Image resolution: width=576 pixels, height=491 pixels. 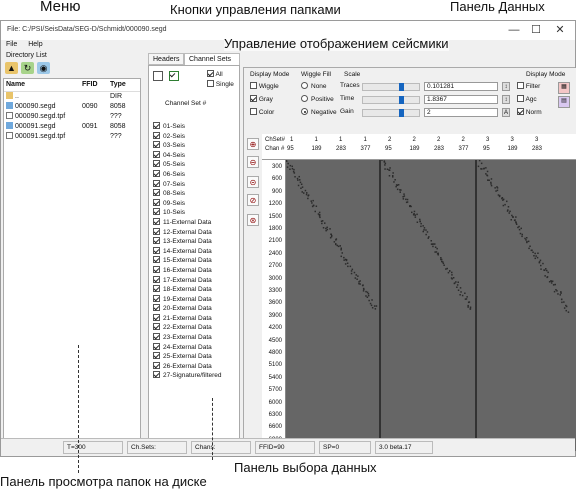 I want to click on gray-option: Gray, so click(x=261, y=99).